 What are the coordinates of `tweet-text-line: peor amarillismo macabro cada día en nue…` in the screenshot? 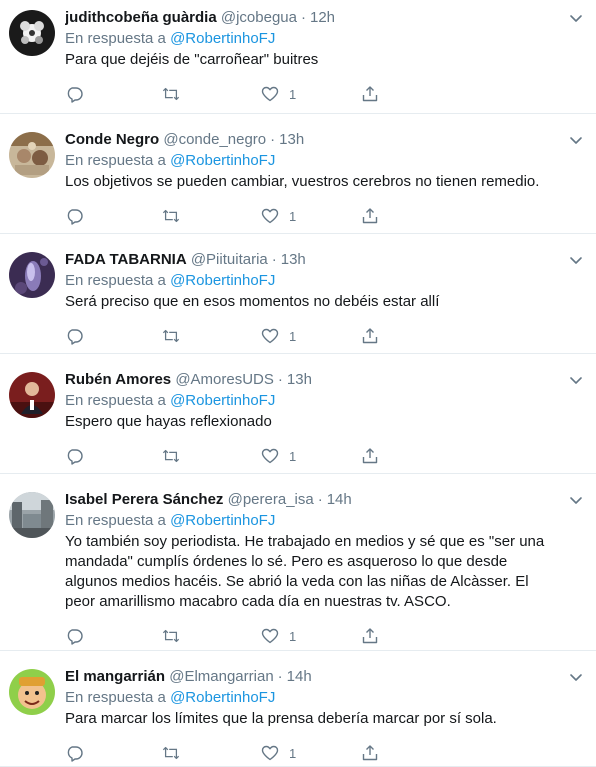 It's located at (258, 601).